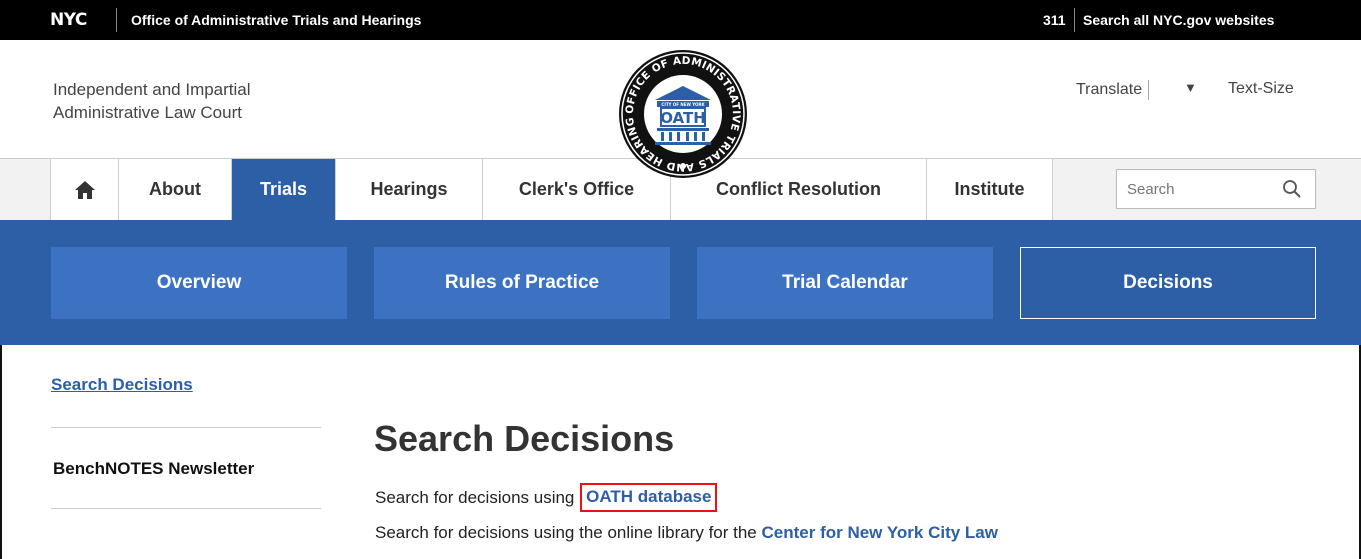 This screenshot has height=559, width=1361. What do you see at coordinates (1190, 87) in the screenshot?
I see `translate-dropdown-icon: ▼` at bounding box center [1190, 87].